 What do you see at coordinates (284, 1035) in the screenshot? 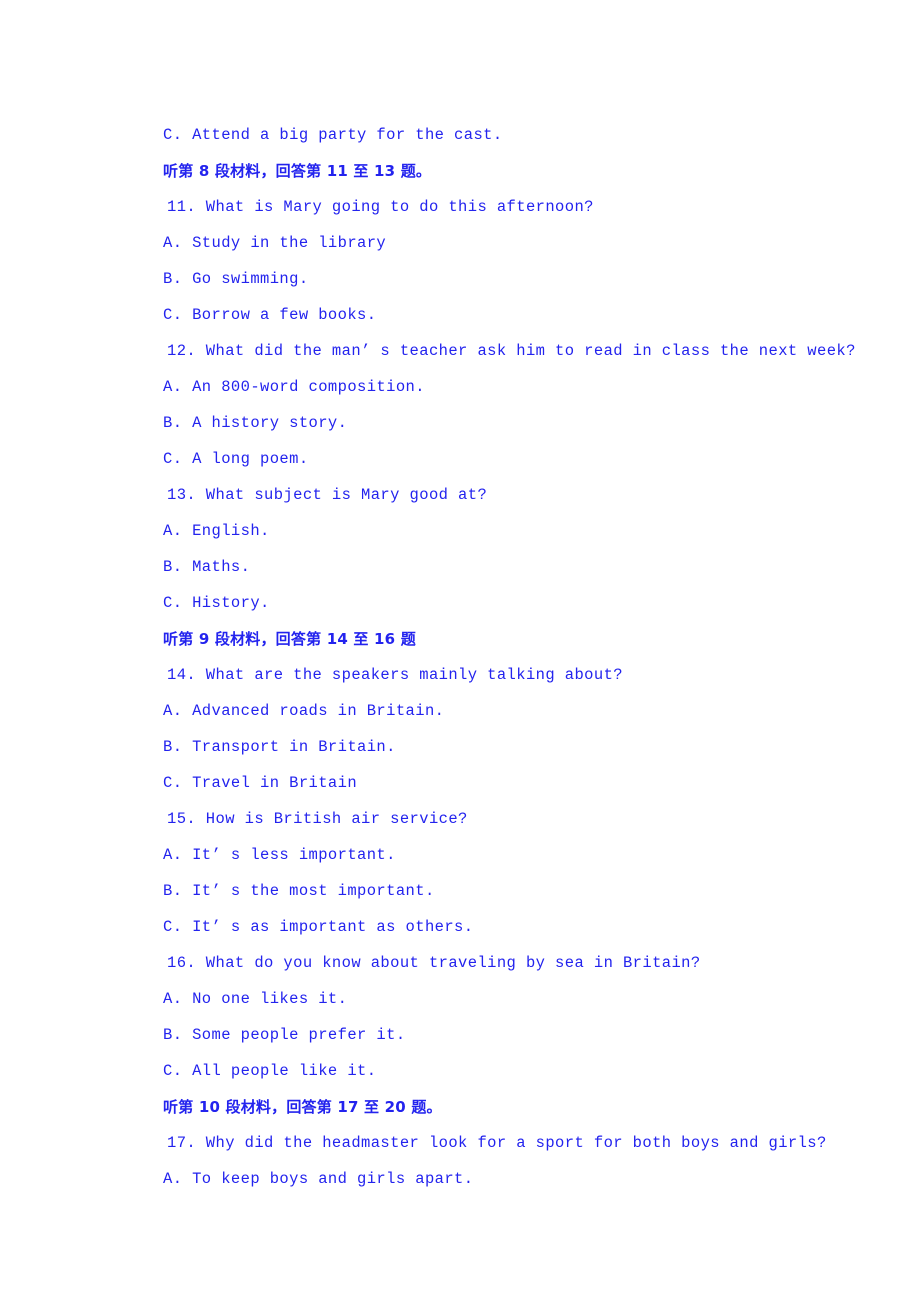
I see `answer-option: B. Some people prefer it.` at bounding box center [284, 1035].